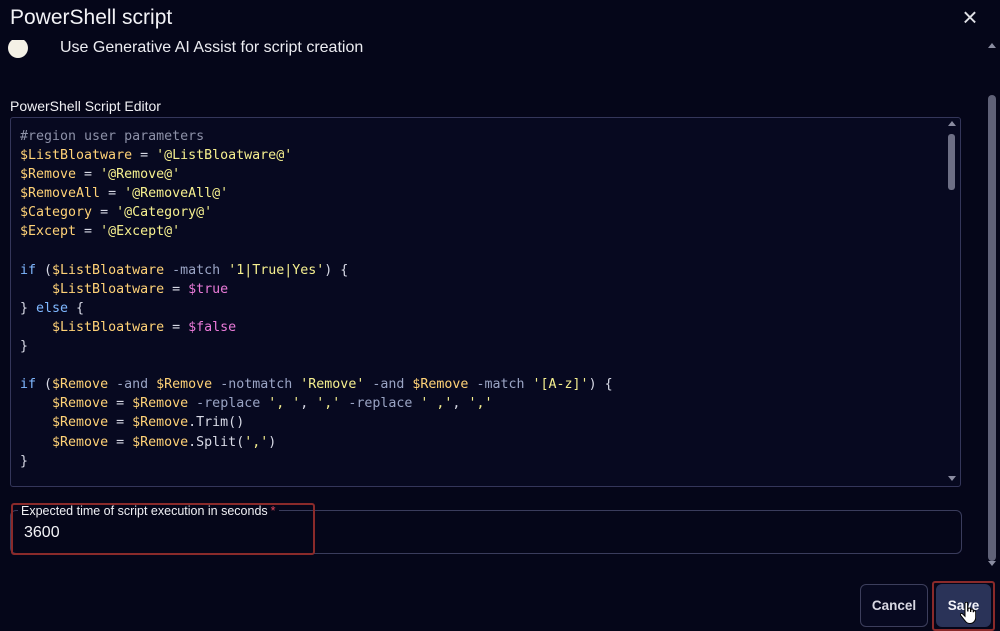  I want to click on code-line: $Category = '@Category@', so click(116, 213).